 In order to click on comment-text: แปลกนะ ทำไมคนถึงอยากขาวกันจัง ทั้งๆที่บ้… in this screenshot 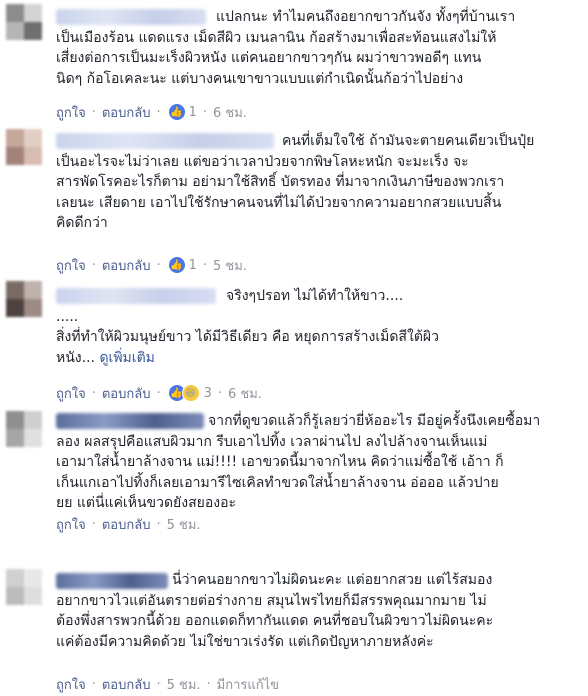, I will do `click(320, 48)`.